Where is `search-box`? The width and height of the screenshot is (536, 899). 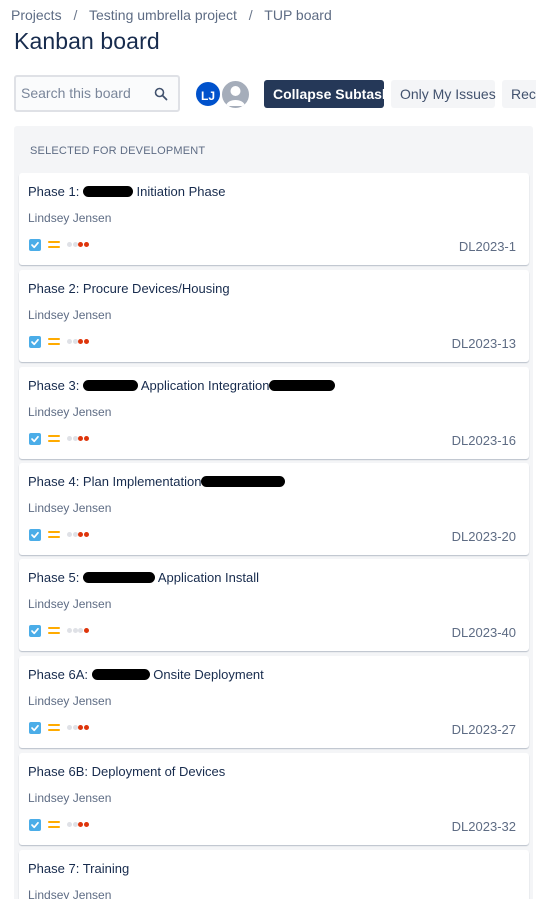 search-box is located at coordinates (97, 93).